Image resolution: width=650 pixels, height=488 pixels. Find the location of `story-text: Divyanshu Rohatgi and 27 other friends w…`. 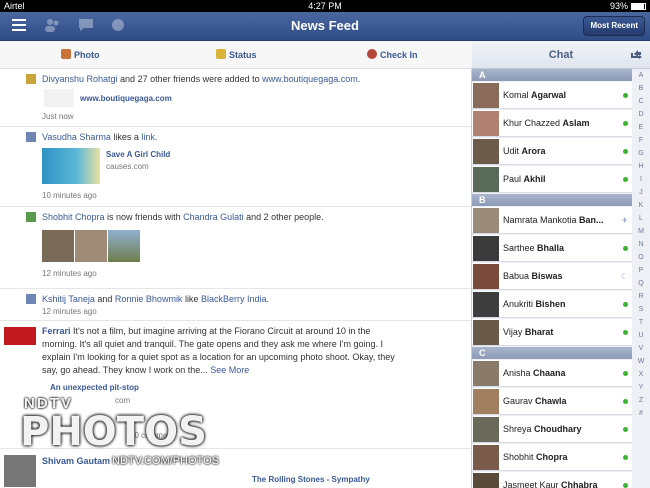

story-text: Divyanshu Rohatgi and 27 other friends w… is located at coordinates (201, 79).